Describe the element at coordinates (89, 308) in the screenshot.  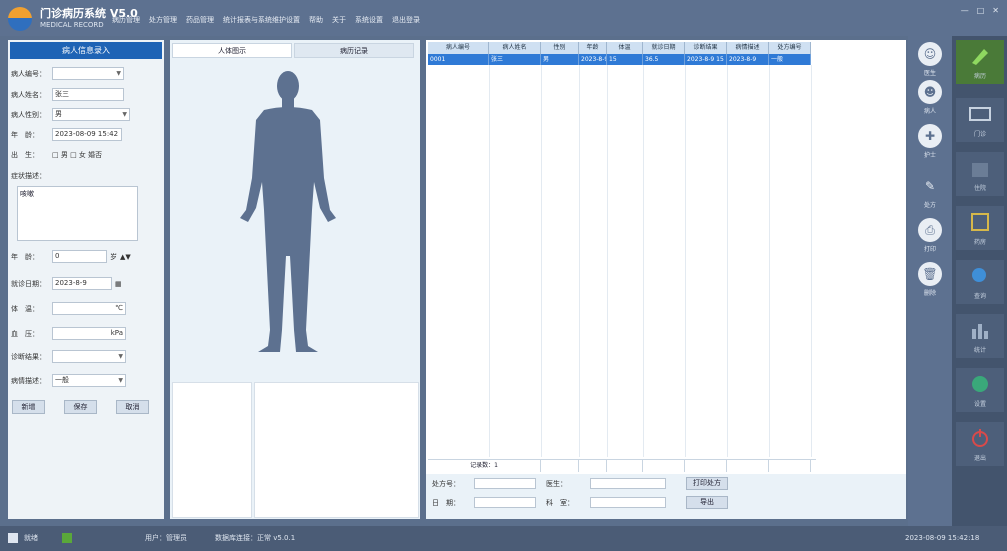
I see `temperature-input: ℃` at that location.